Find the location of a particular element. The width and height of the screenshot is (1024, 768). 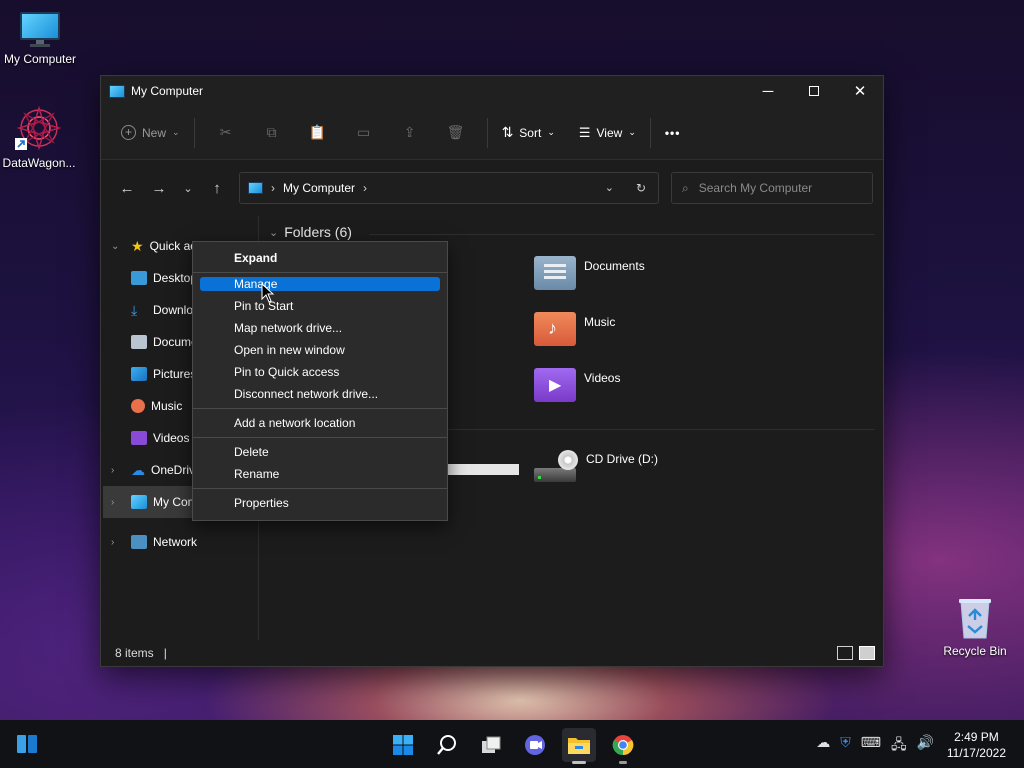

desktop-icon-my-computer: My Computer is located at coordinates (40, 38).